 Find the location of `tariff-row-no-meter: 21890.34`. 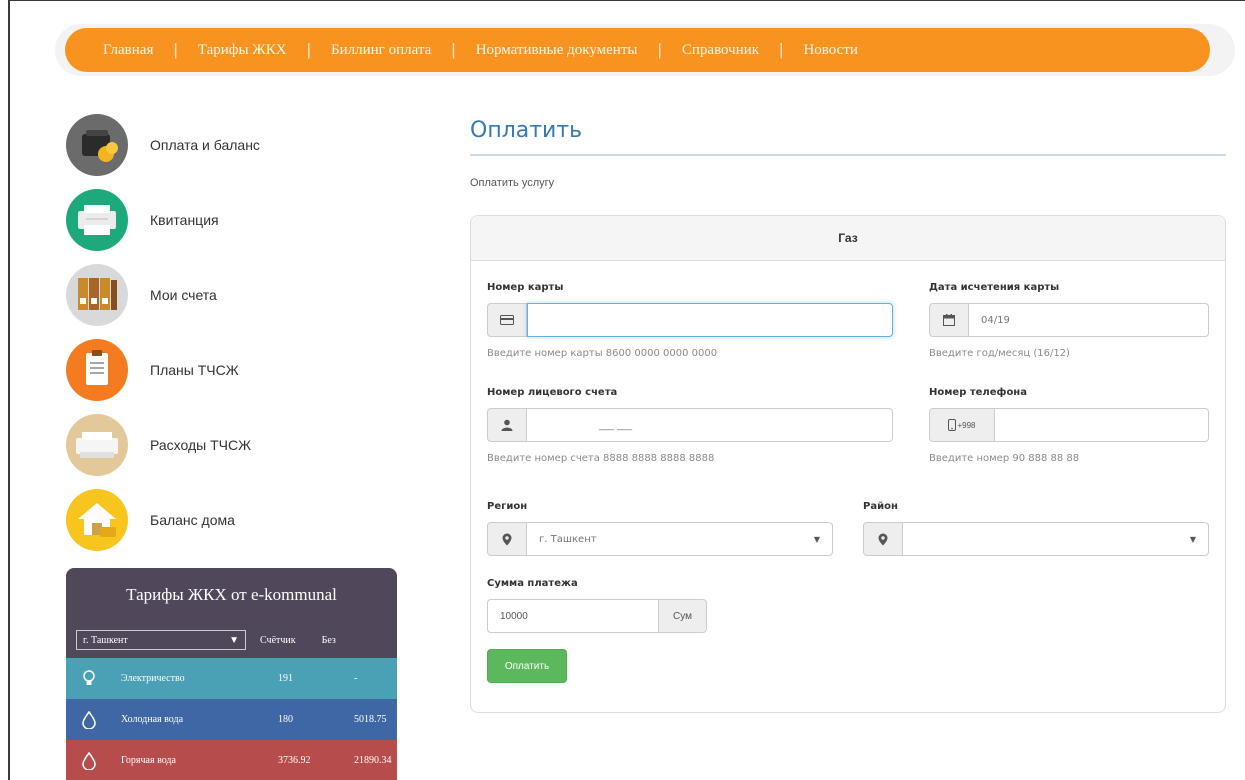

tariff-row-no-meter: 21890.34 is located at coordinates (373, 760).